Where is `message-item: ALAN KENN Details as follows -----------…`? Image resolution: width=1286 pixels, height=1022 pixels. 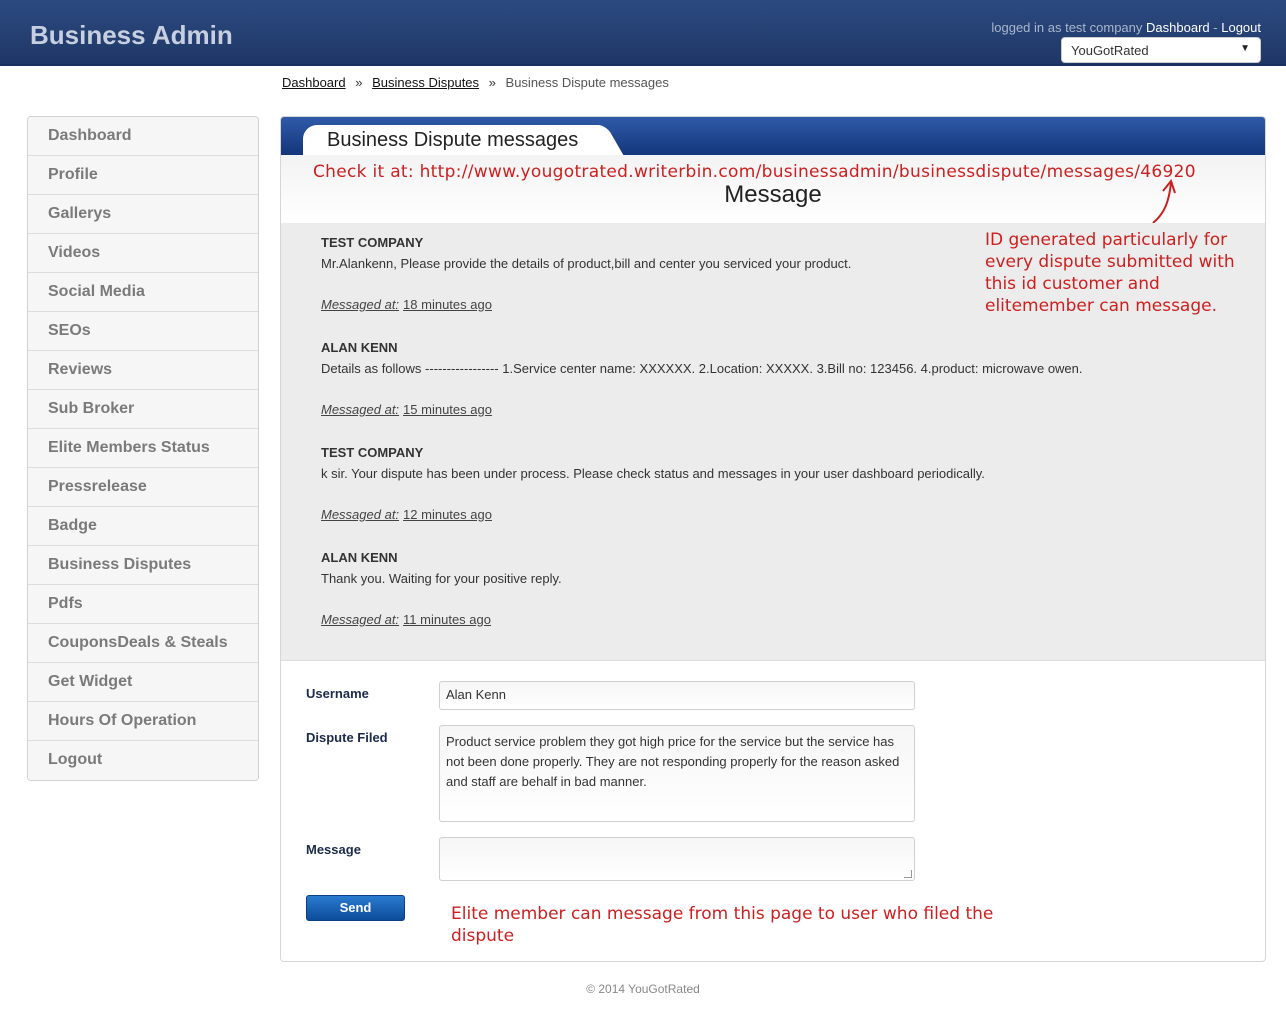
message-item: ALAN KENN Details as follows -----------… is located at coordinates (702, 378).